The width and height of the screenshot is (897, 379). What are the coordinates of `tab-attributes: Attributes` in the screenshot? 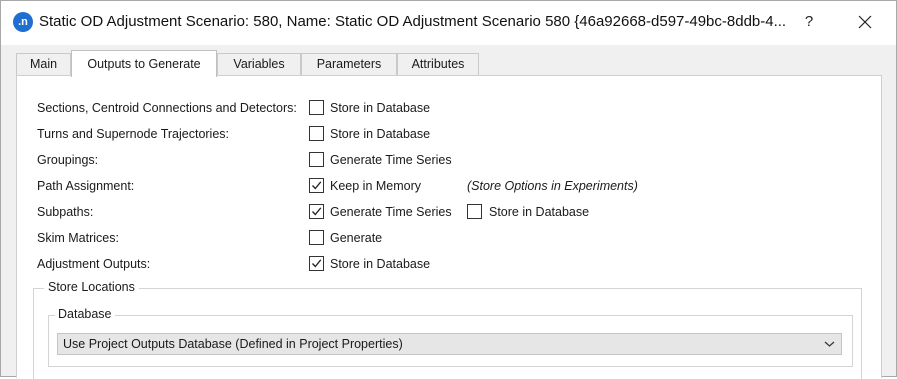 It's located at (438, 64).